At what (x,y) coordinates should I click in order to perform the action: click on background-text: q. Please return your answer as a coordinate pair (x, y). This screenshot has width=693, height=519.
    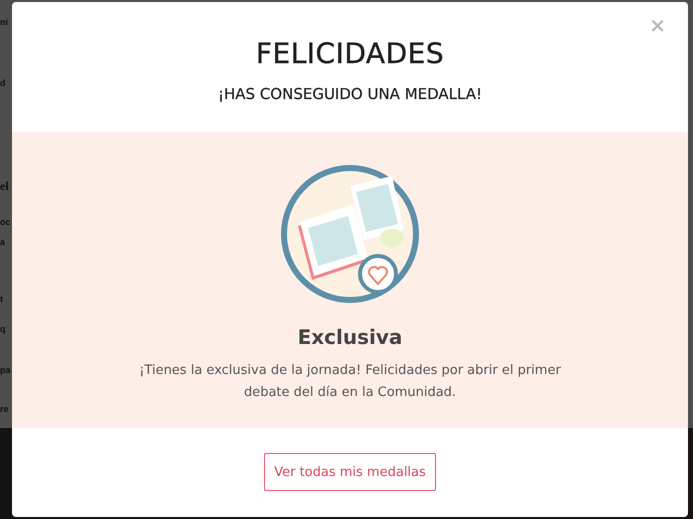
    Looking at the image, I should click on (3, 329).